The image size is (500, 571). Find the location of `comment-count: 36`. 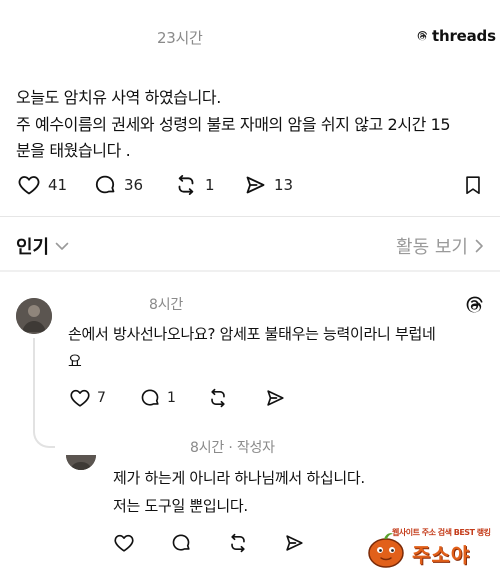

comment-count: 36 is located at coordinates (134, 185).